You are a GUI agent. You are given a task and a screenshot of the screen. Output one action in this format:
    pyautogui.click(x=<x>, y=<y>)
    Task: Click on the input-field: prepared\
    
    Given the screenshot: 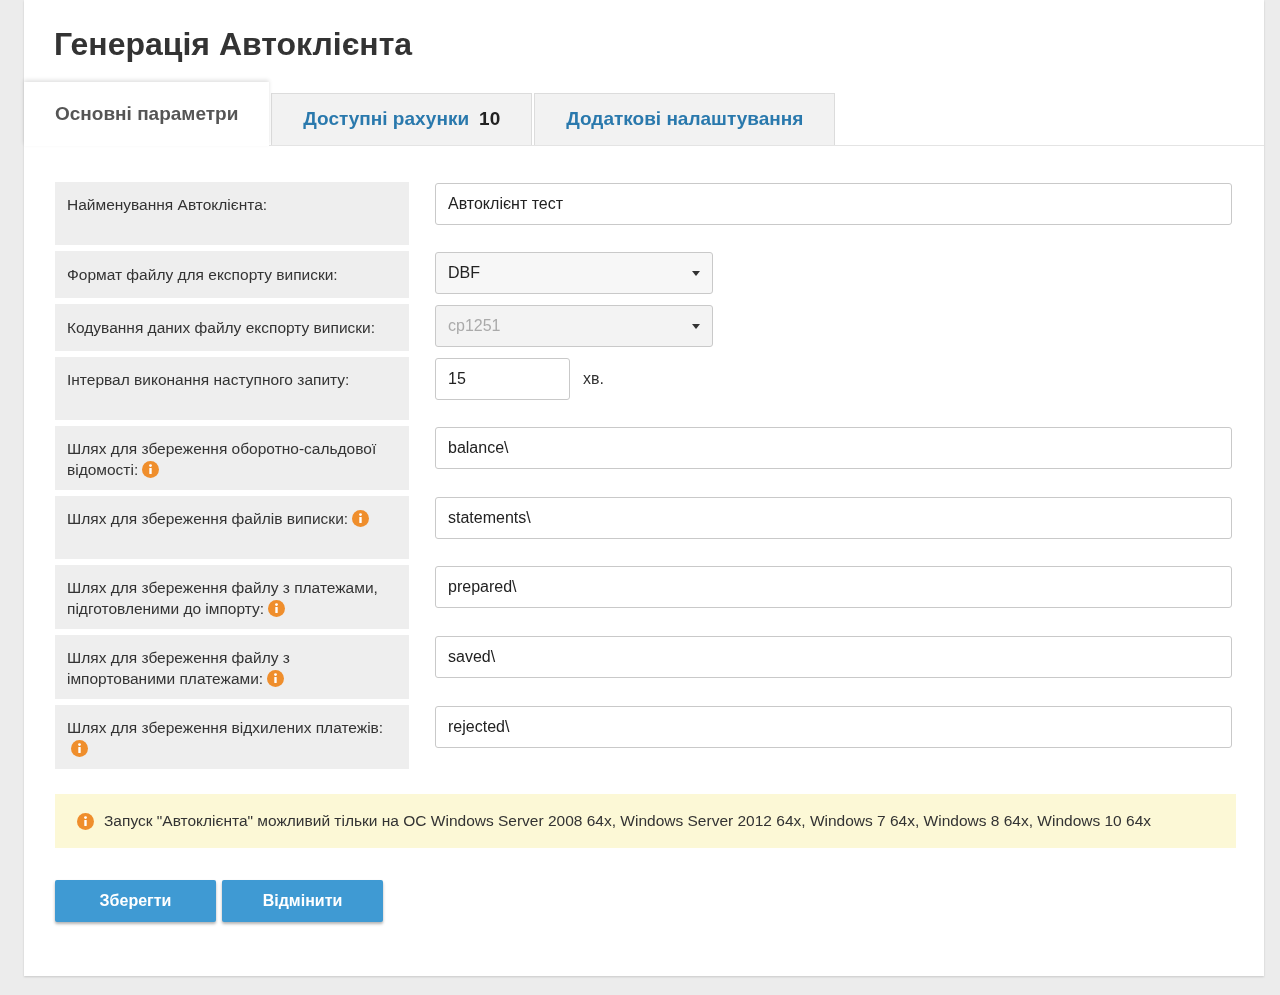 What is the action you would take?
    pyautogui.click(x=833, y=587)
    